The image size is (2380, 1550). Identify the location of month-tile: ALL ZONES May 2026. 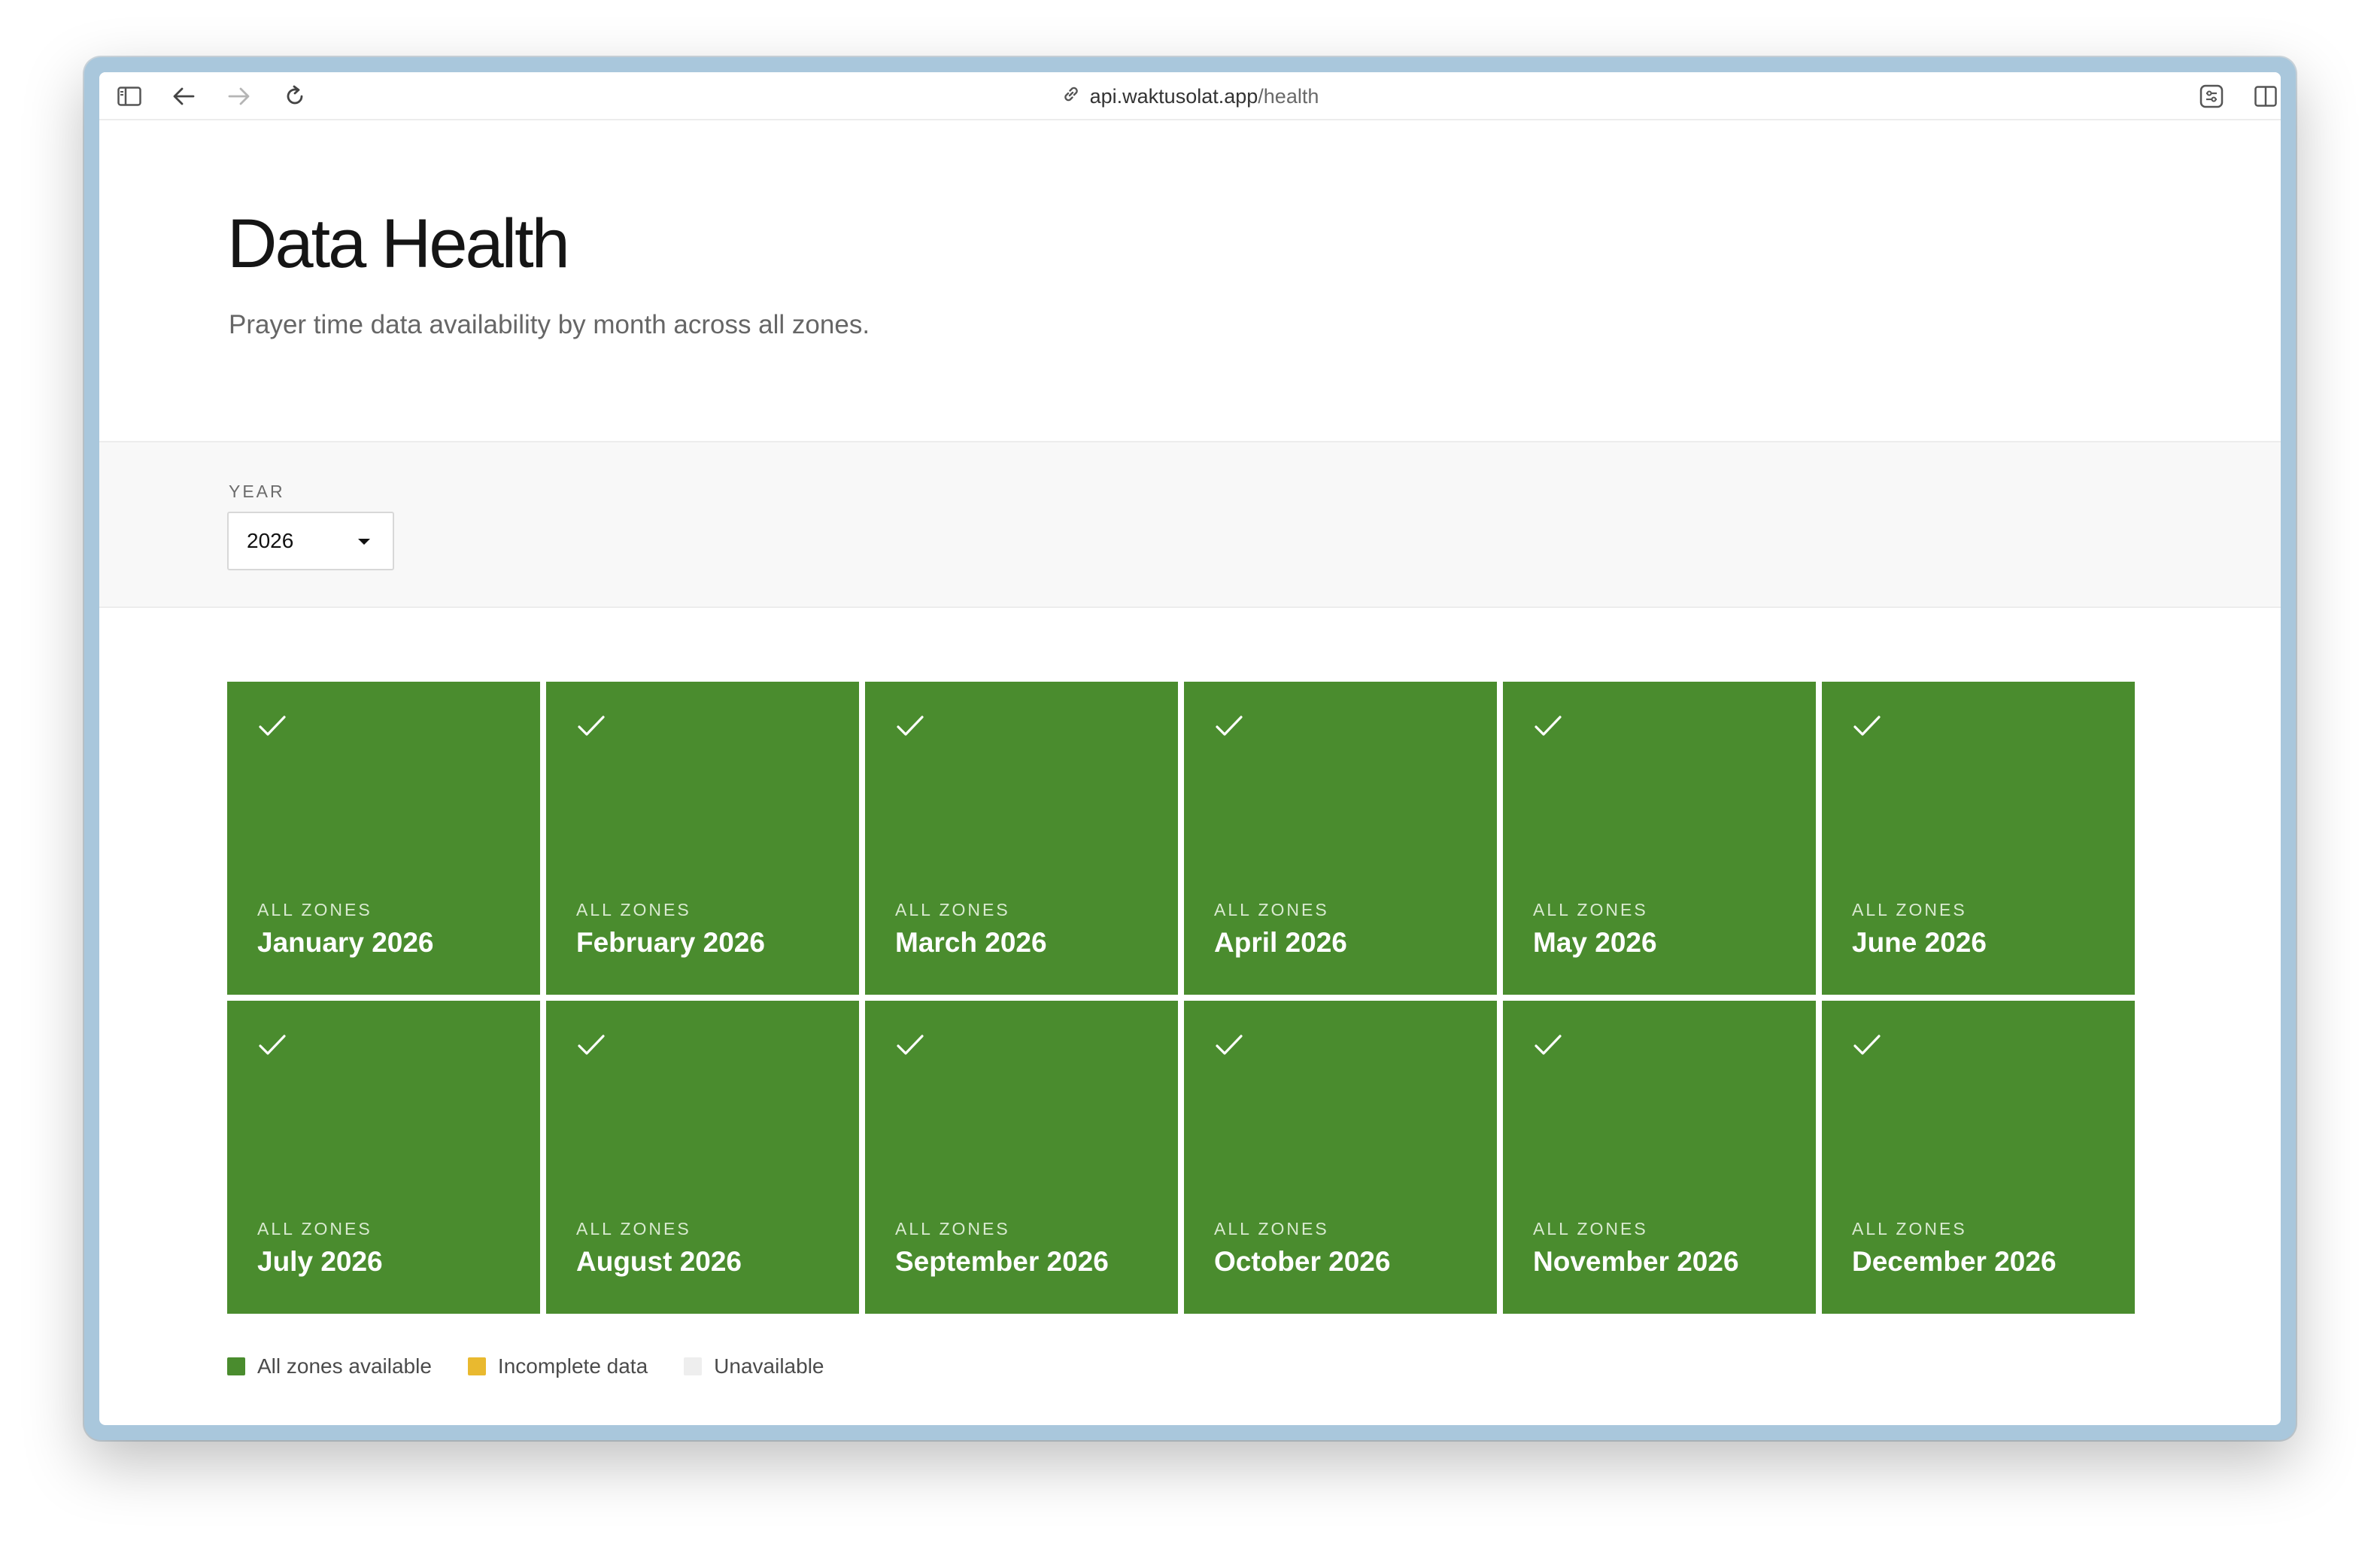
(1659, 839).